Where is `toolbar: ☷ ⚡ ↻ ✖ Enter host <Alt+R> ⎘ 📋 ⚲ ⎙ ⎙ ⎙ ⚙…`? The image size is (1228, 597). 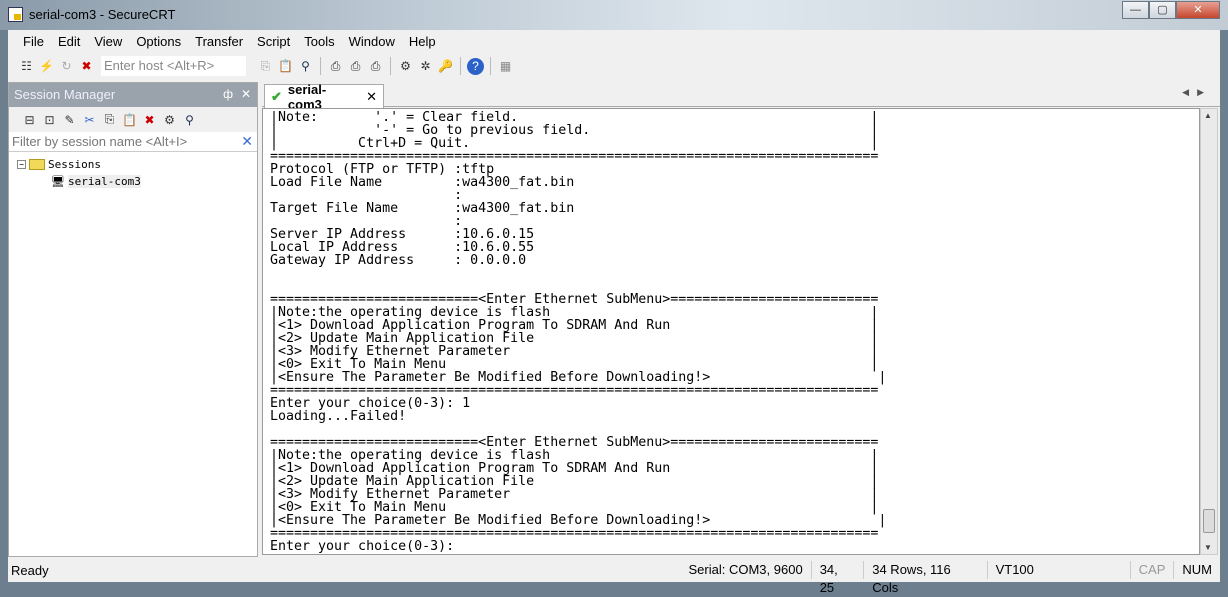 toolbar: ☷ ⚡ ↻ ✖ Enter host <Alt+R> ⎘ 📋 ⚲ ⎙ ⎙ ⎙ ⚙… is located at coordinates (614, 66).